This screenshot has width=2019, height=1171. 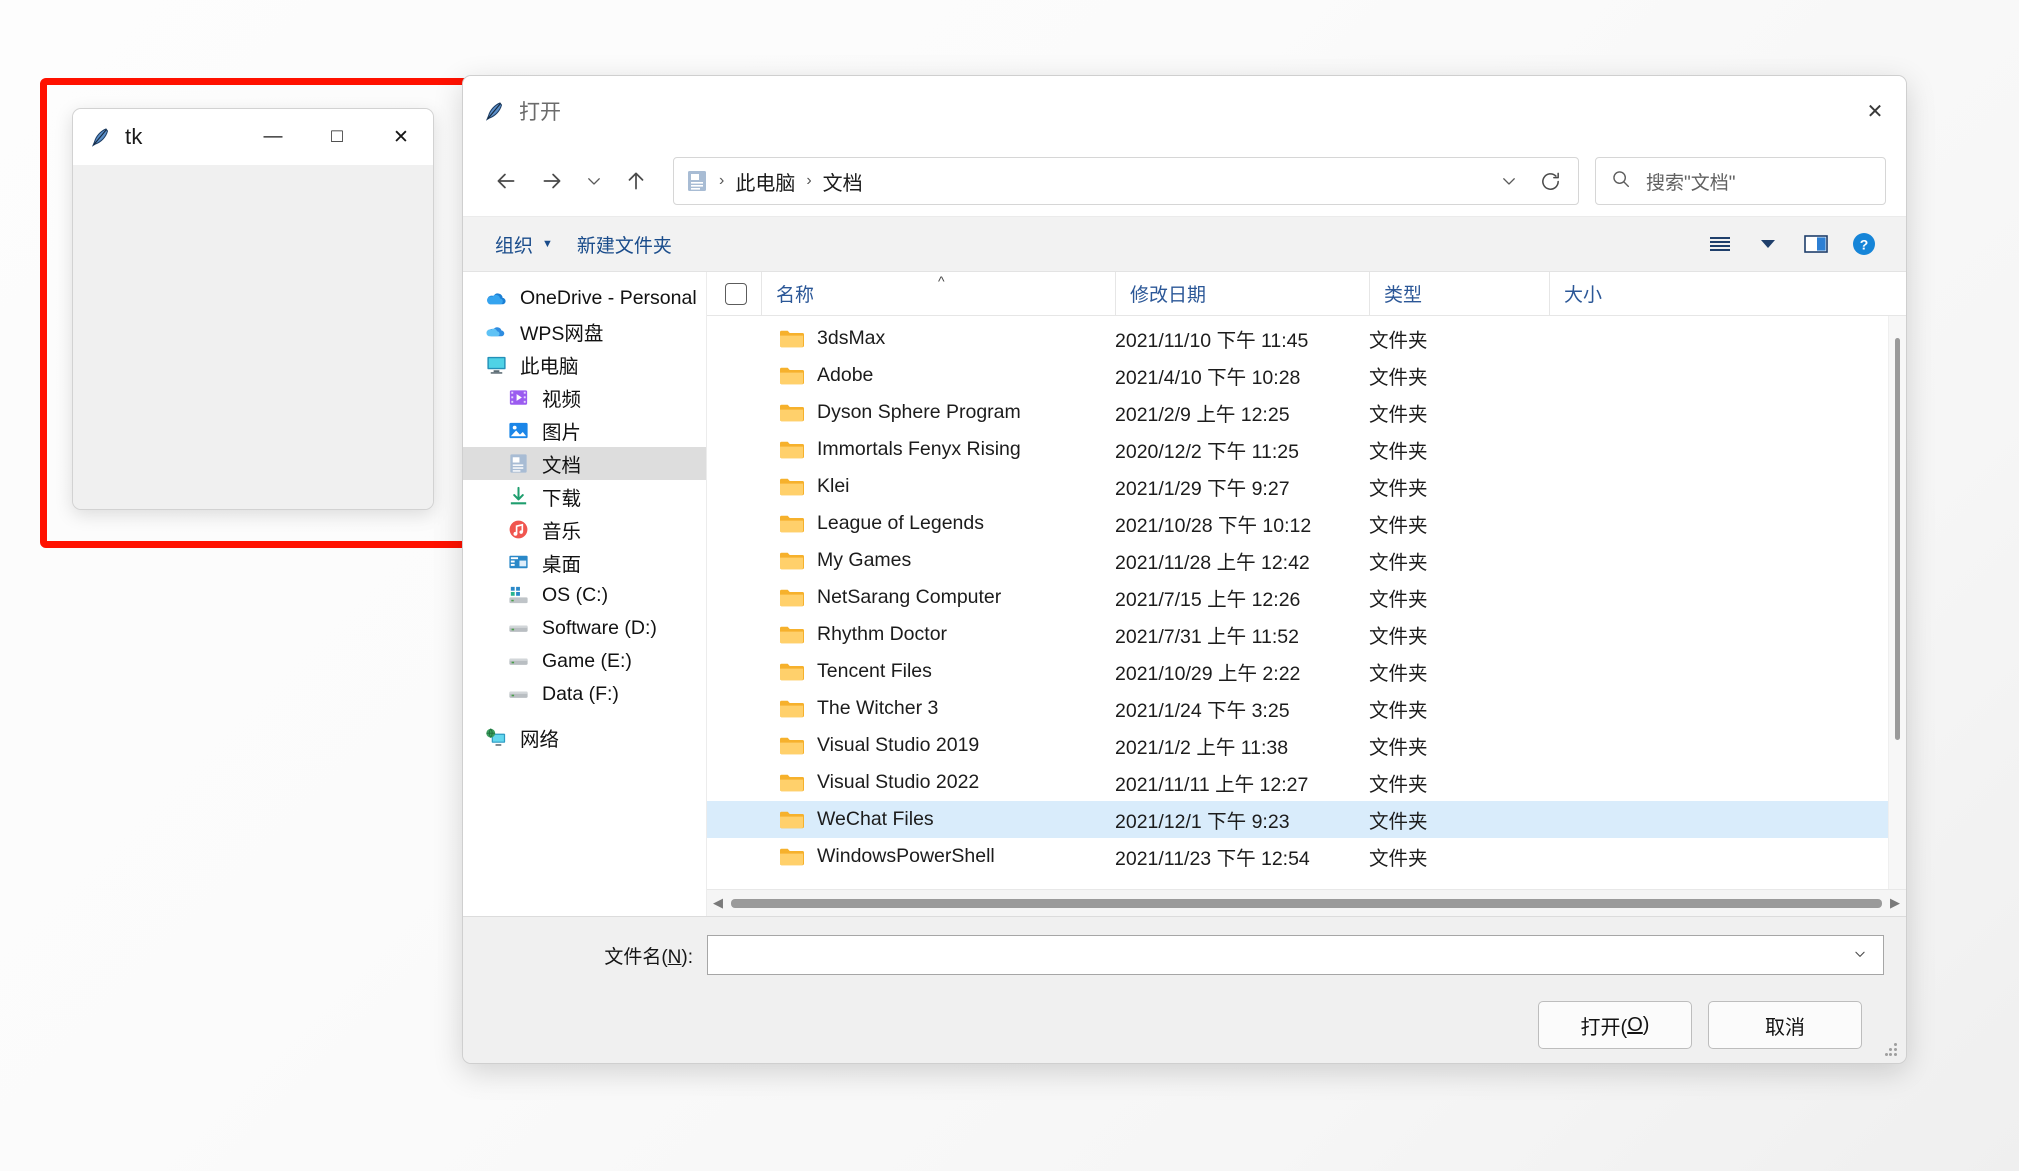 I want to click on tk-close-button: ✕, so click(x=401, y=137).